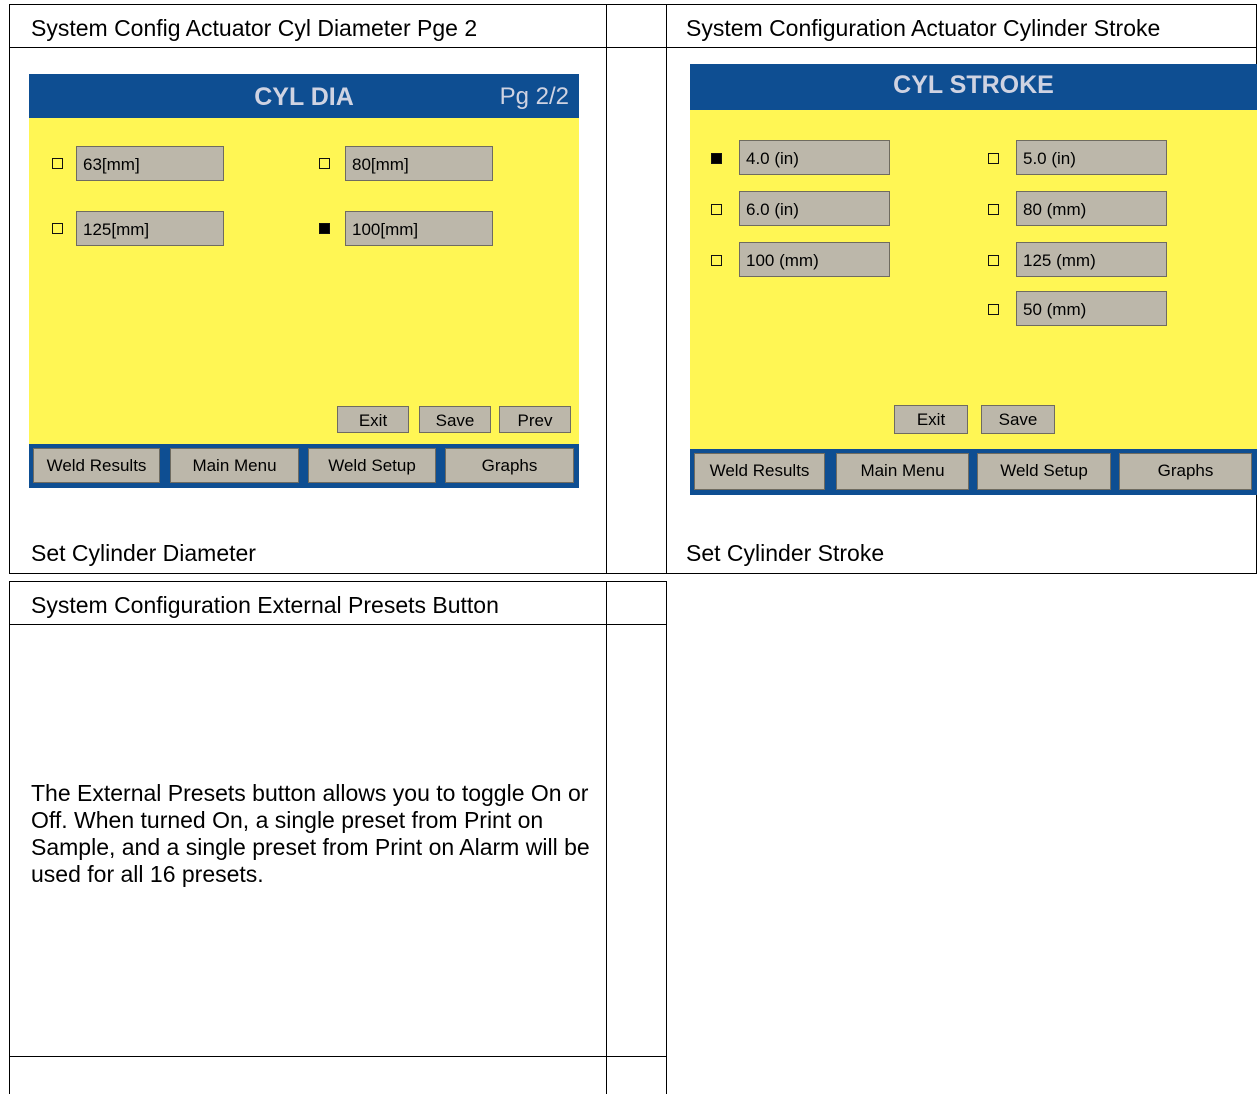 The height and width of the screenshot is (1094, 1257). I want to click on cyl-dia-title-bar: CYL DIA Pg 2/2, so click(304, 96).